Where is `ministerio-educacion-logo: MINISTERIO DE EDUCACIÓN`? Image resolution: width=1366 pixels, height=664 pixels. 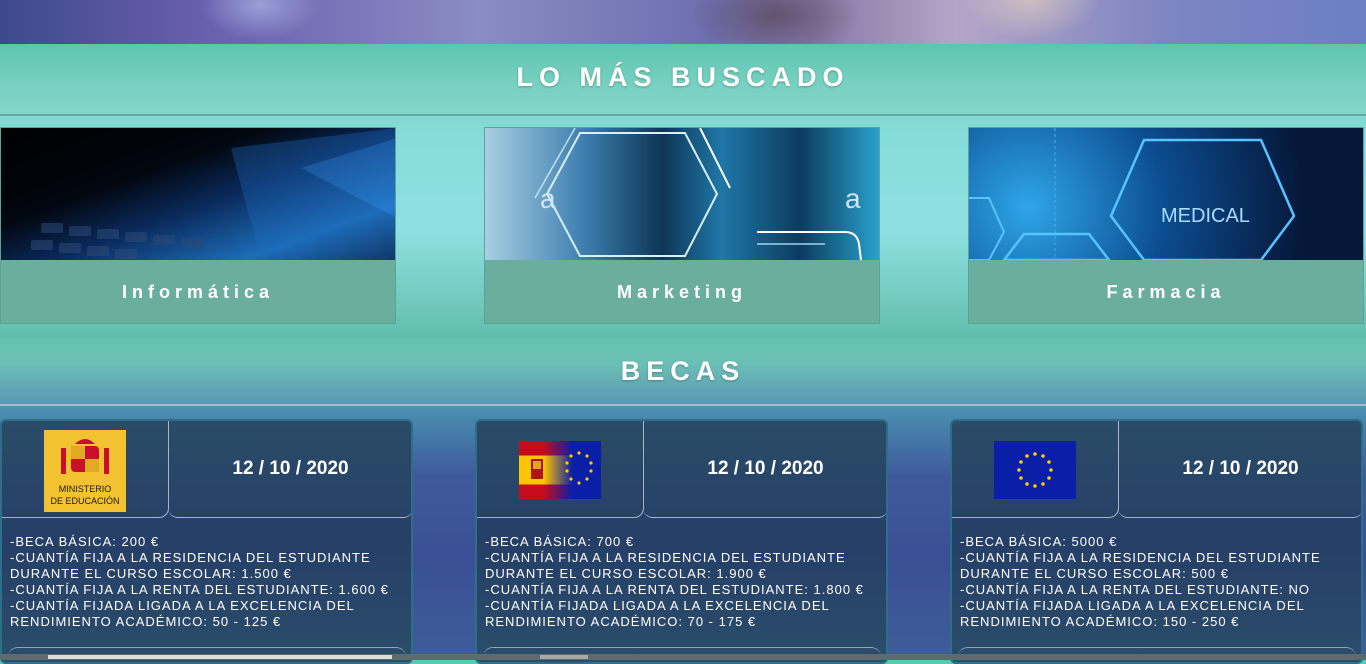
ministerio-educacion-logo: MINISTERIO DE EDUCACIÓN is located at coordinates (85, 471).